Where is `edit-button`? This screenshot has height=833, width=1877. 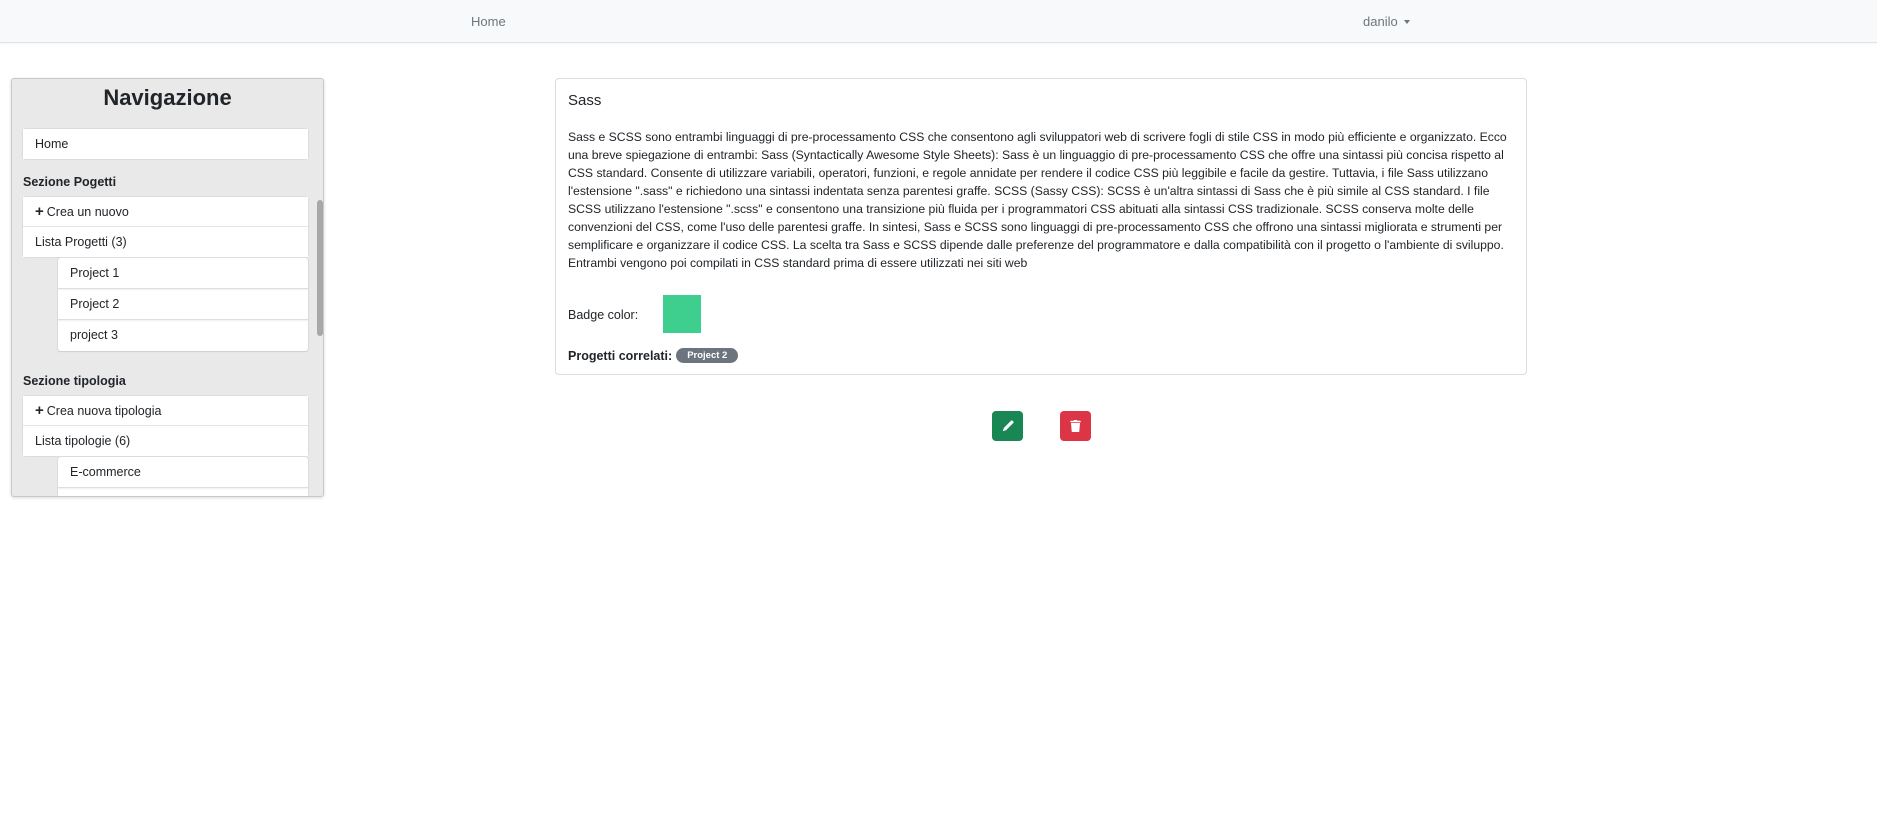
edit-button is located at coordinates (1007, 426).